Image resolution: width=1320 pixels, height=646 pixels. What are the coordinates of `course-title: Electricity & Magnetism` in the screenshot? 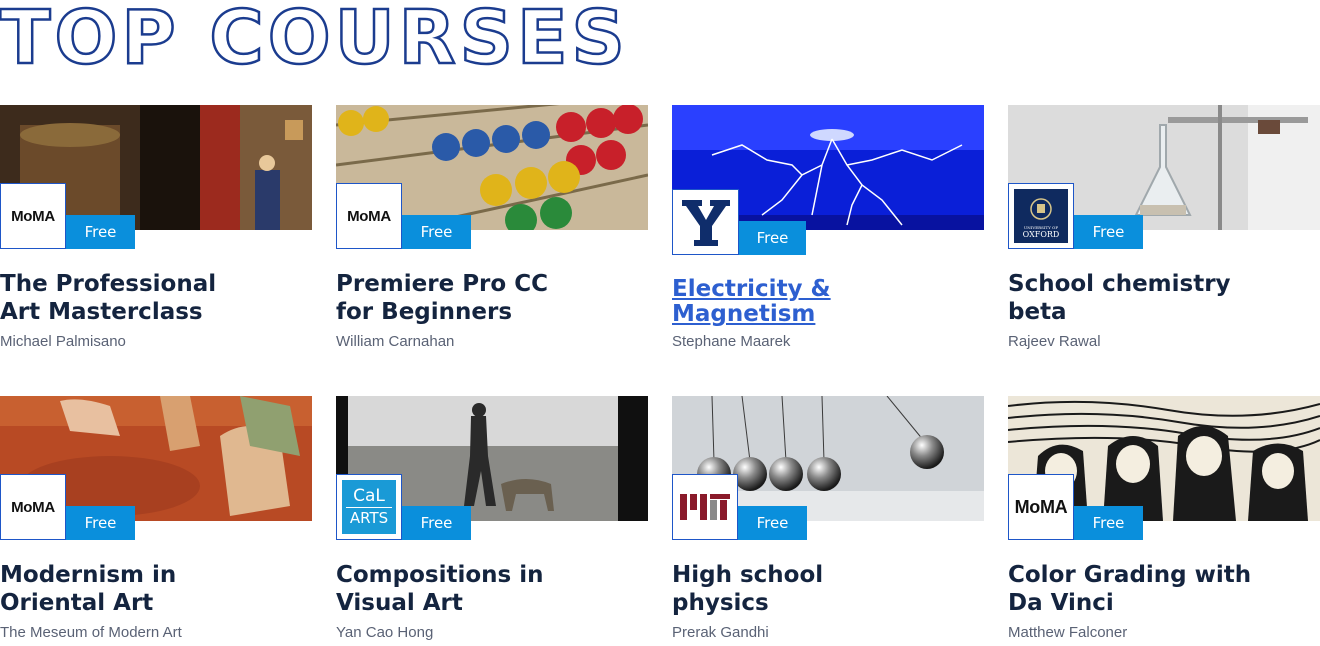 It's located at (822, 302).